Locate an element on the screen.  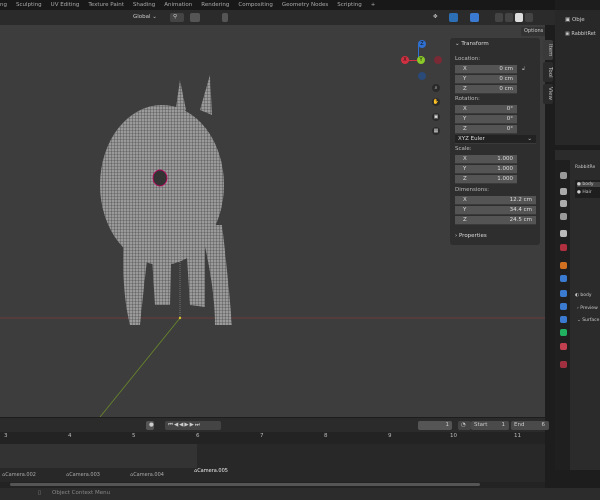
proportional-icon is located at coordinates (225, 17).